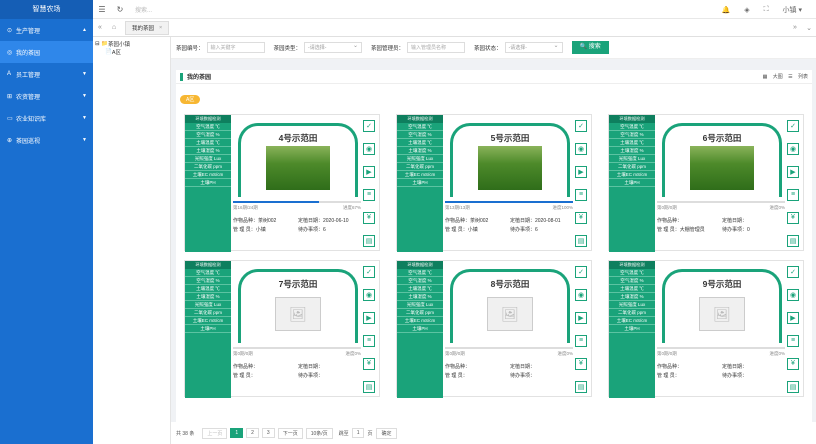 The image size is (816, 444). I want to click on bell-icon: 🔔, so click(726, 10).